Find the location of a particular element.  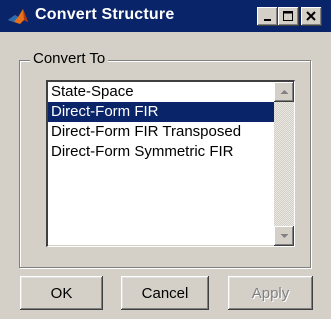

scroll-down-button is located at coordinates (284, 236).